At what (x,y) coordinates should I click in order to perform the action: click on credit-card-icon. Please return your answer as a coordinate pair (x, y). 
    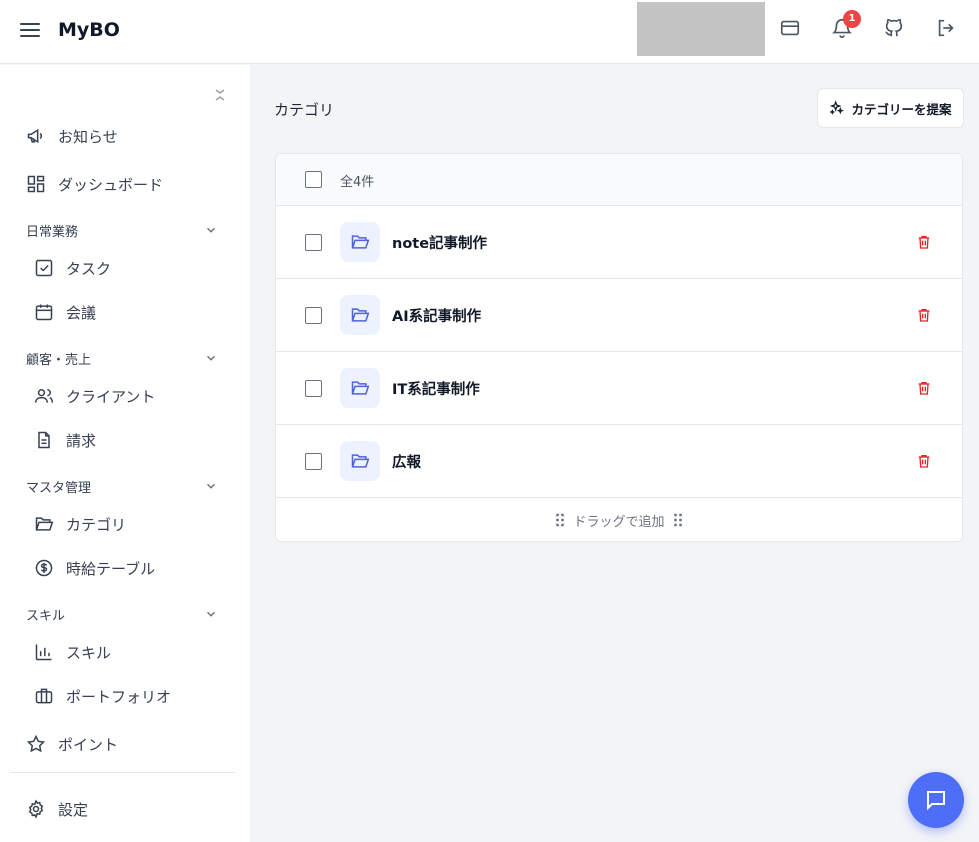
    Looking at the image, I should click on (791, 29).